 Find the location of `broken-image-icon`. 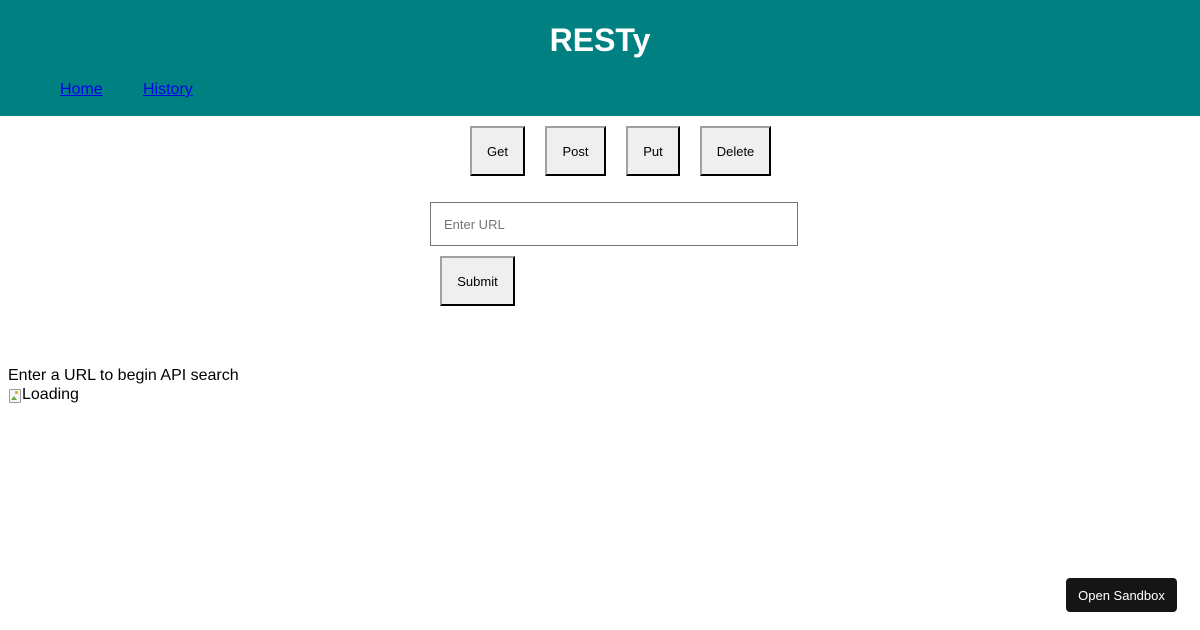

broken-image-icon is located at coordinates (15, 395).